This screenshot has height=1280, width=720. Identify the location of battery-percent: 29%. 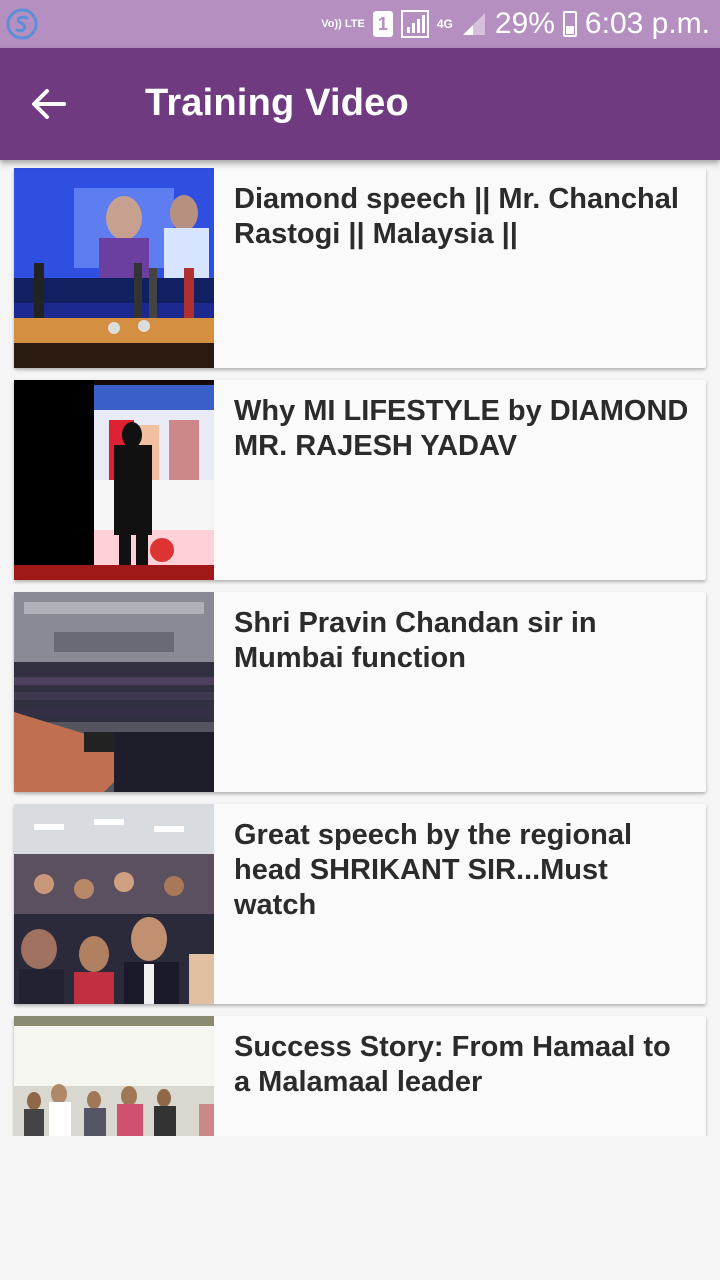
(524, 23).